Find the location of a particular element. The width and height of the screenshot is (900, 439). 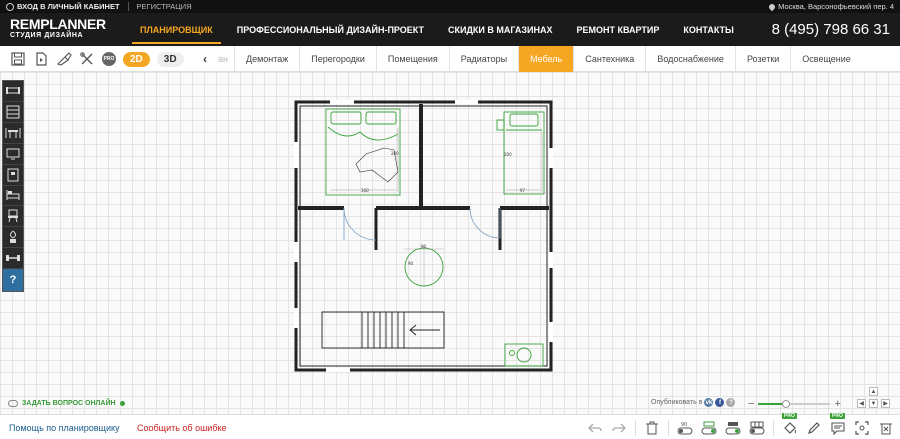

pencil-icon is located at coordinates (814, 428).